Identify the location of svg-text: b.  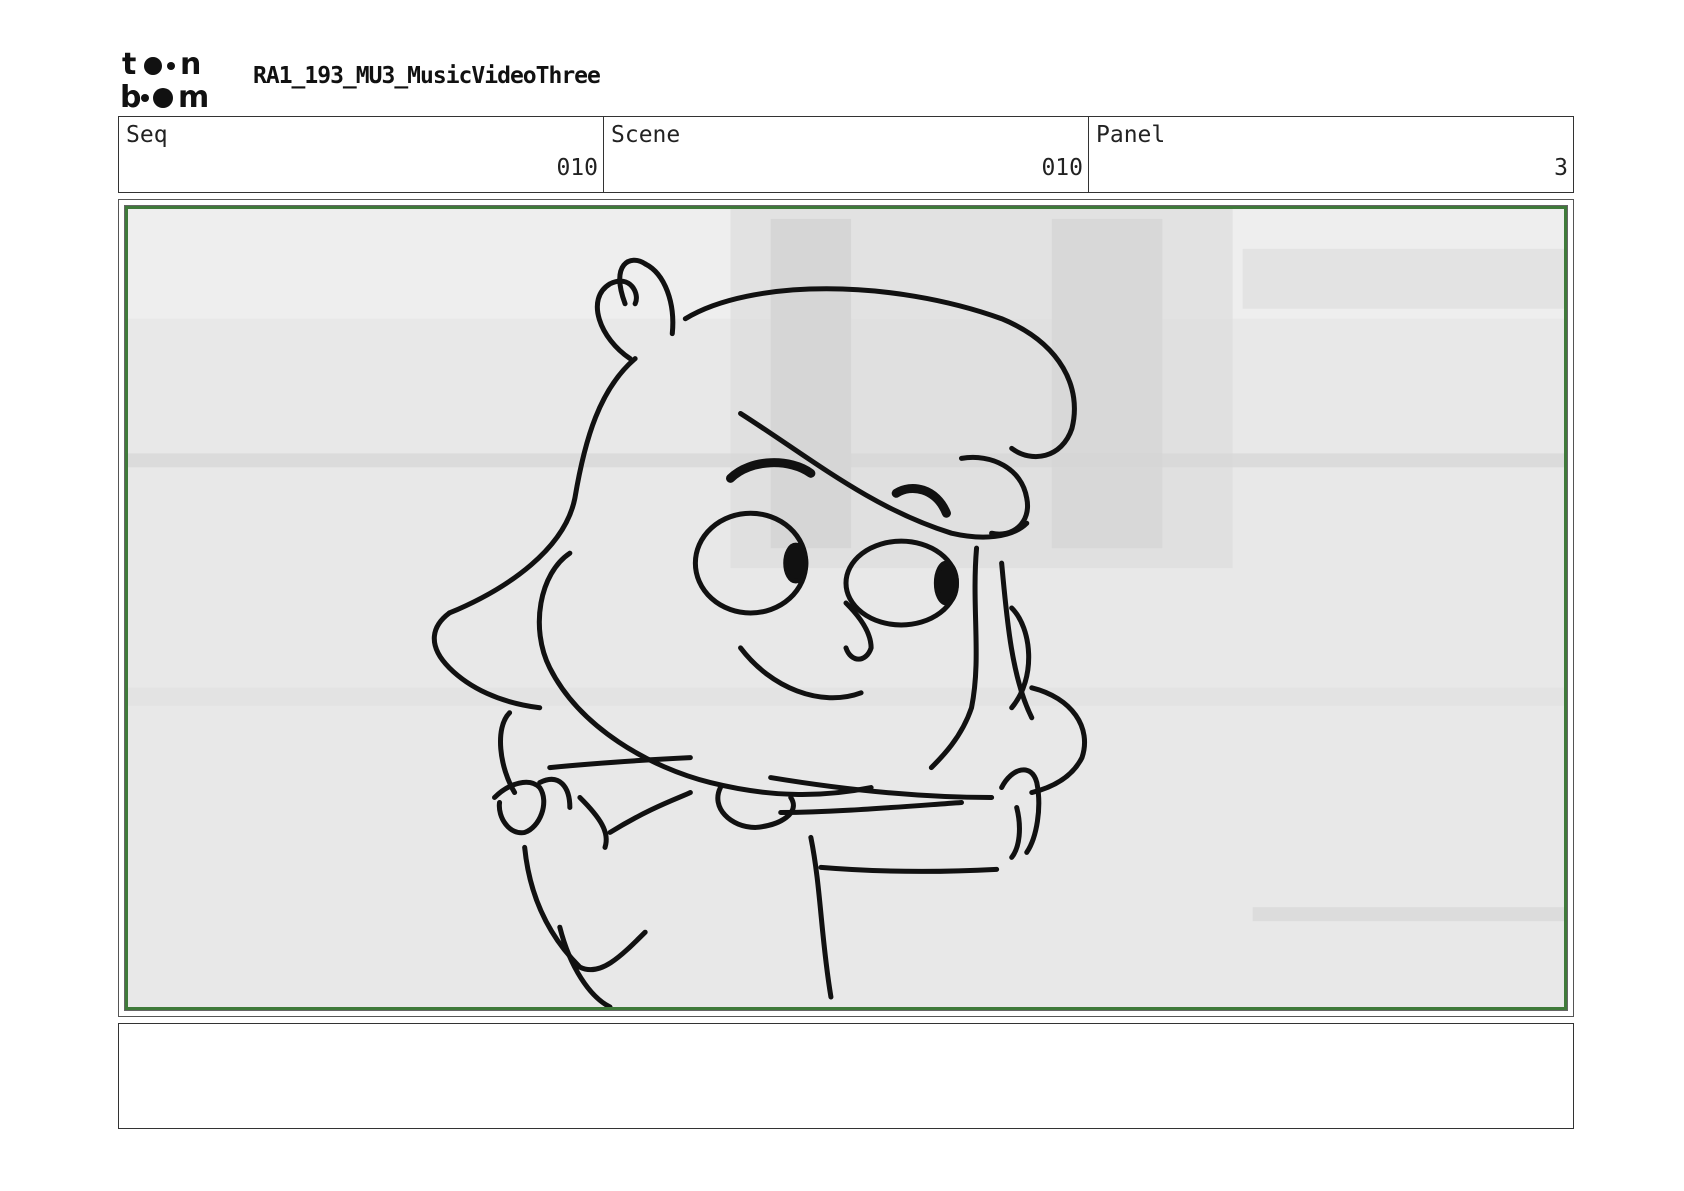
(130, 95).